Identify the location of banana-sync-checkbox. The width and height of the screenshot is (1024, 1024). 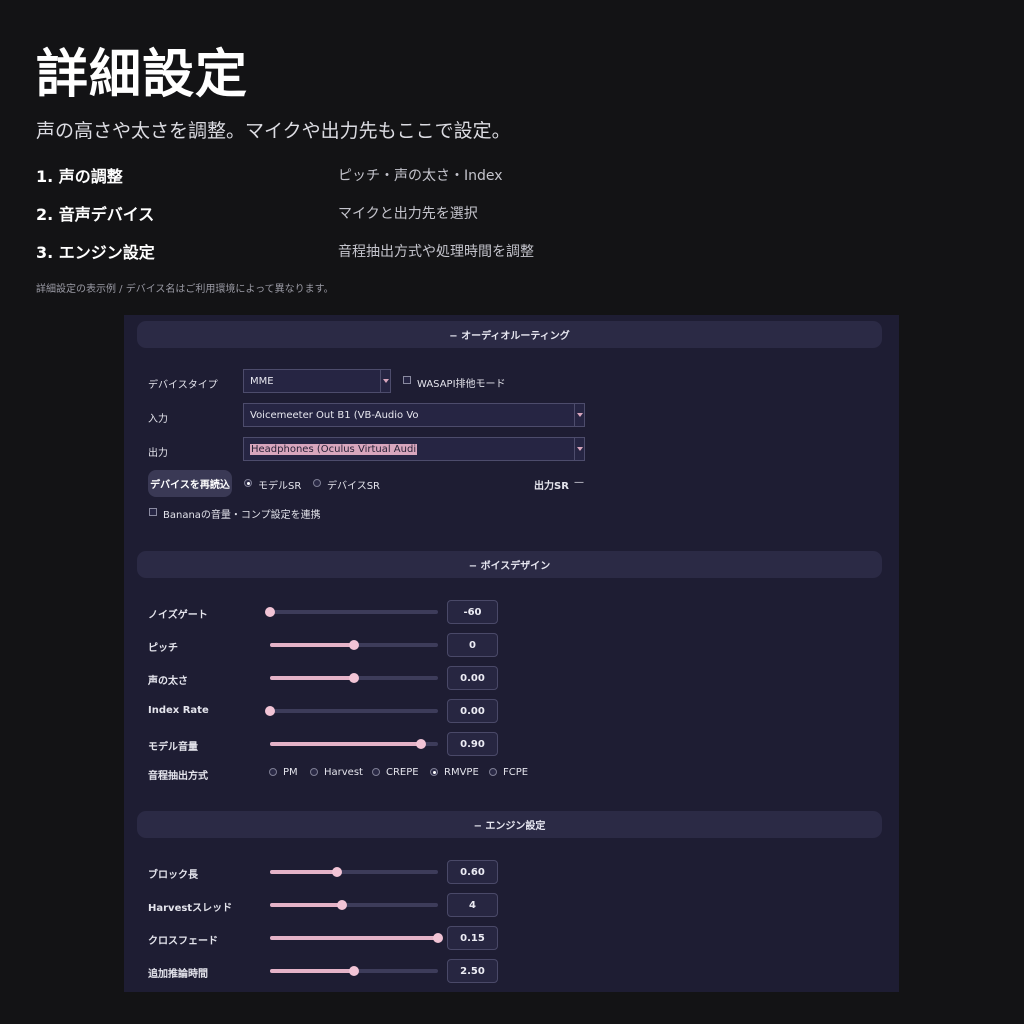
(153, 512).